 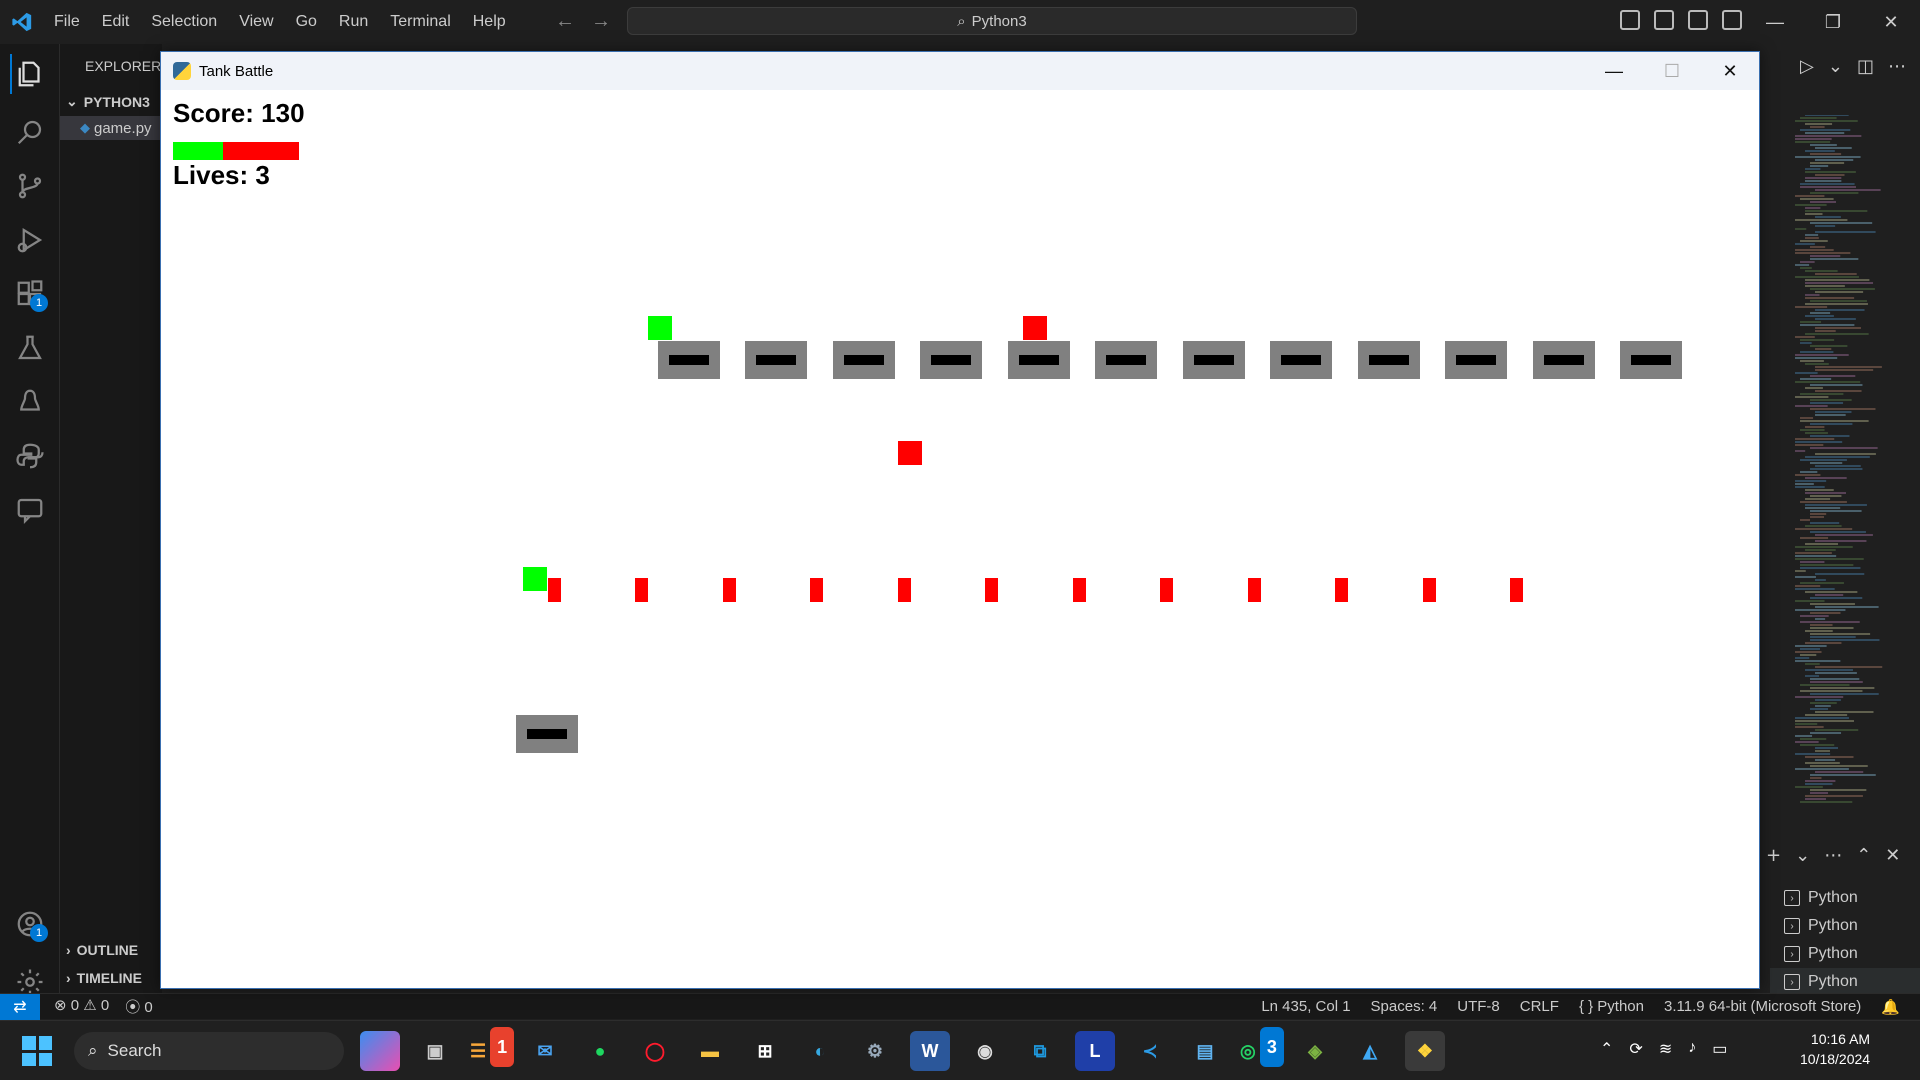 I want to click on run-debug-icon, so click(x=30, y=240).